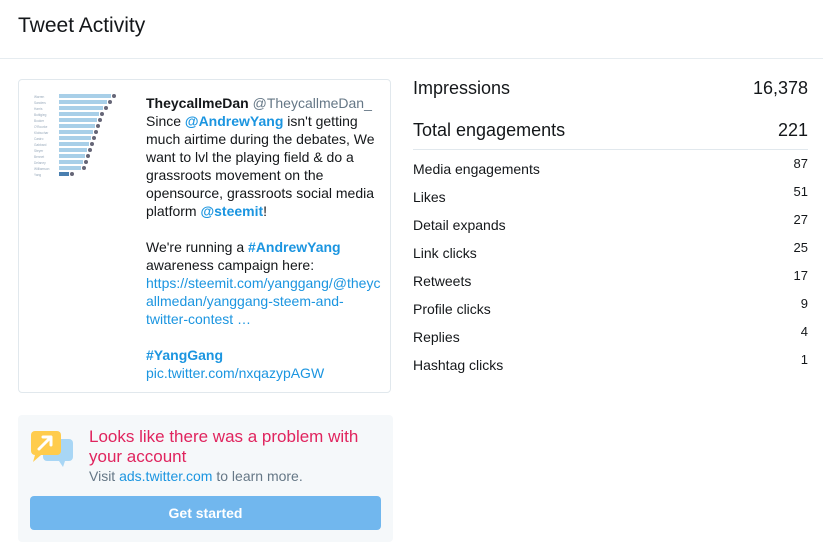 The height and width of the screenshot is (553, 823). What do you see at coordinates (260, 193) in the screenshot?
I see `tweet-line: opensource, grassroots social media` at bounding box center [260, 193].